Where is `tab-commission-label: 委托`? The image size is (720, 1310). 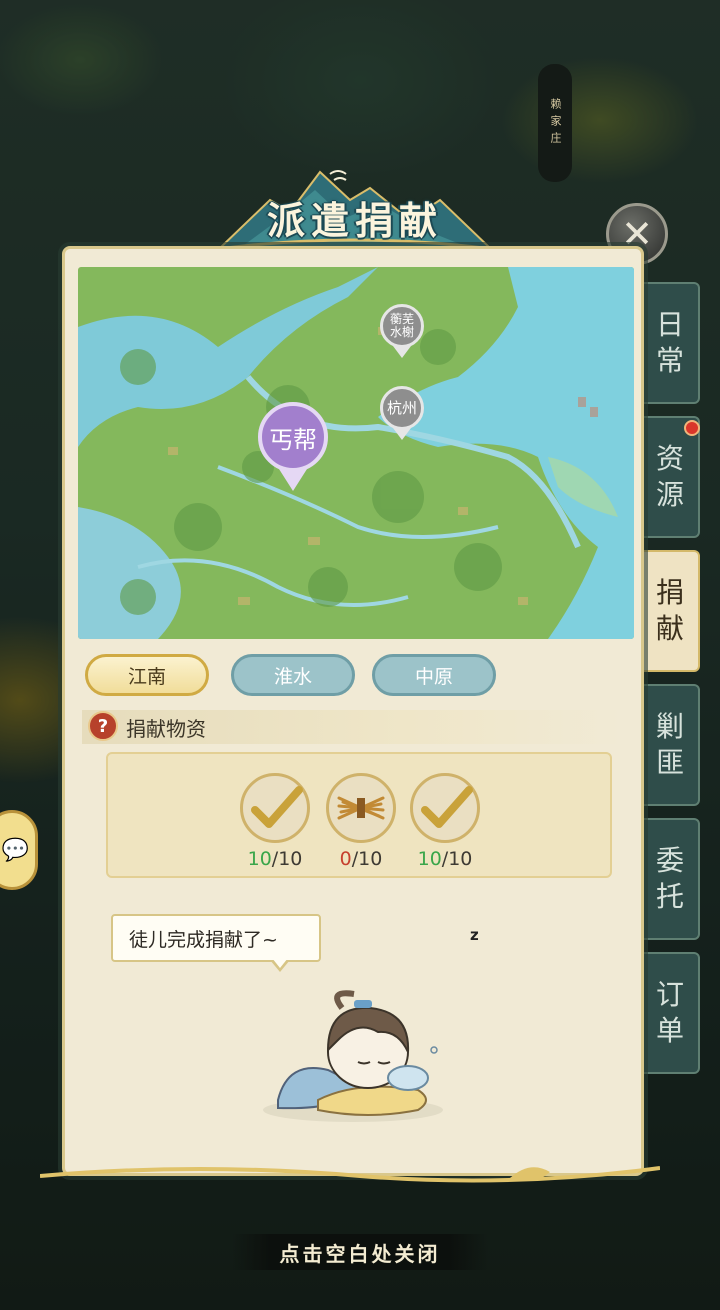
tab-commission-label: 委托 is located at coordinates (669, 878).